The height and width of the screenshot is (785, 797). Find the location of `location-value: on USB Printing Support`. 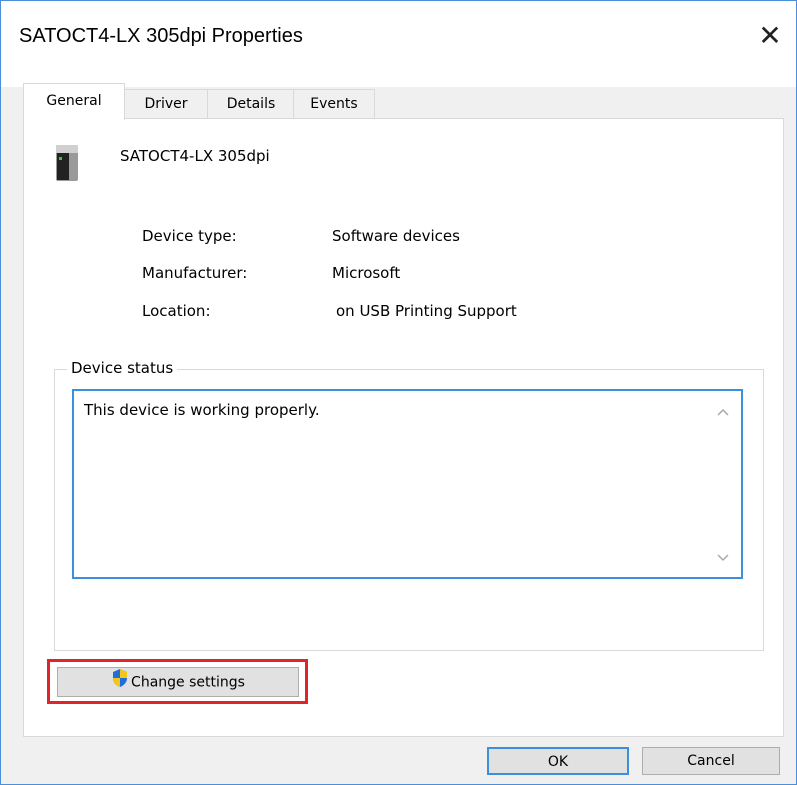

location-value: on USB Printing Support is located at coordinates (426, 311).